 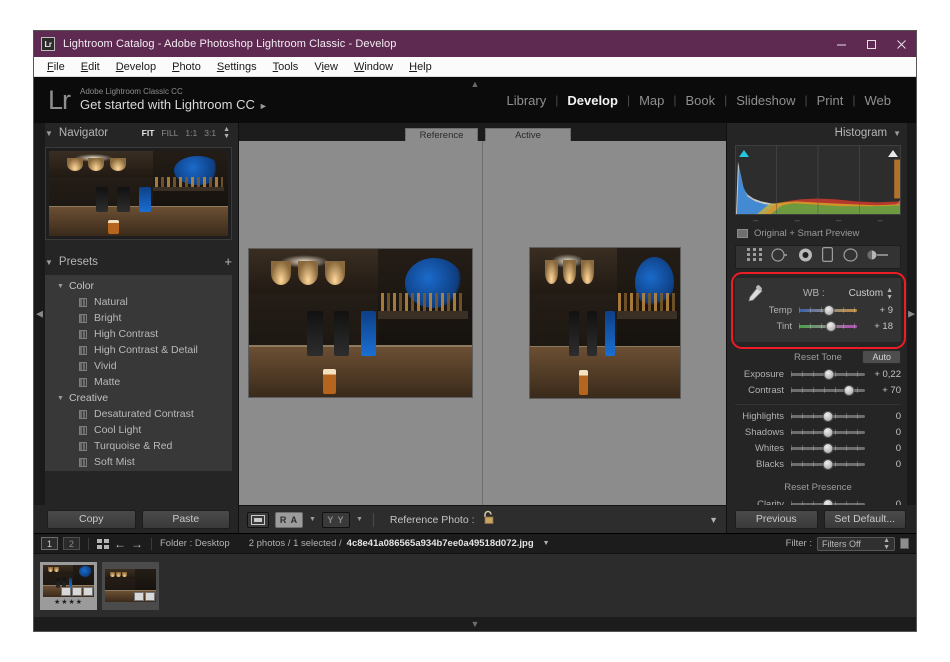 I want to click on module-book: Book, so click(x=700, y=100).